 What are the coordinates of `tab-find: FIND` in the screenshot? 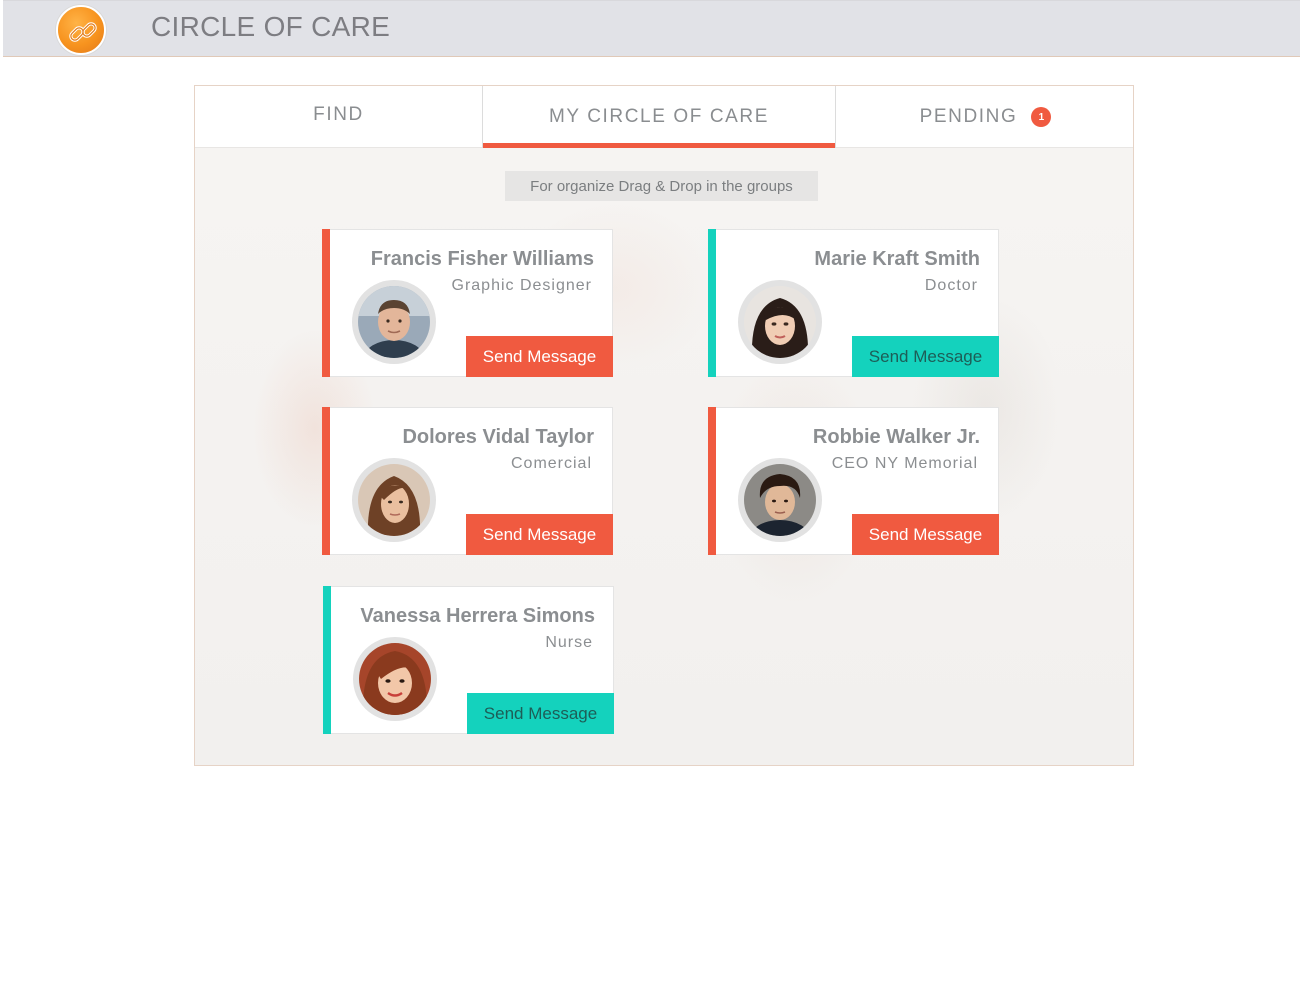 It's located at (338, 117).